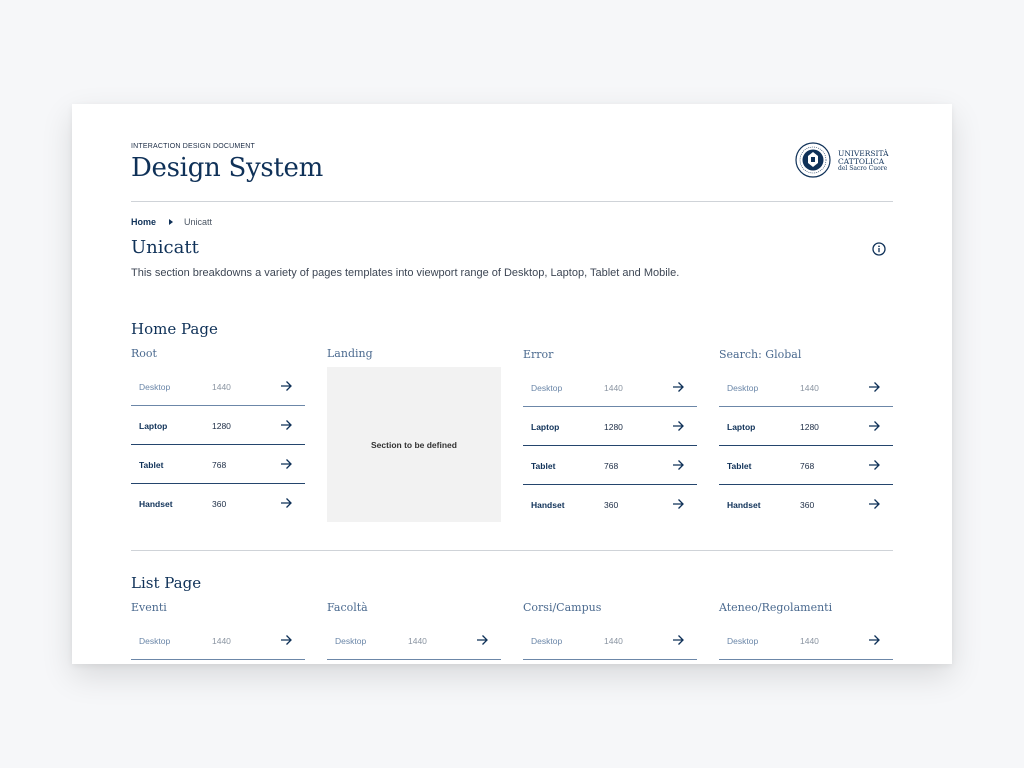  I want to click on university-logo: UNIVERSITÀ CATTOLICA del Sacro Cuore, so click(842, 160).